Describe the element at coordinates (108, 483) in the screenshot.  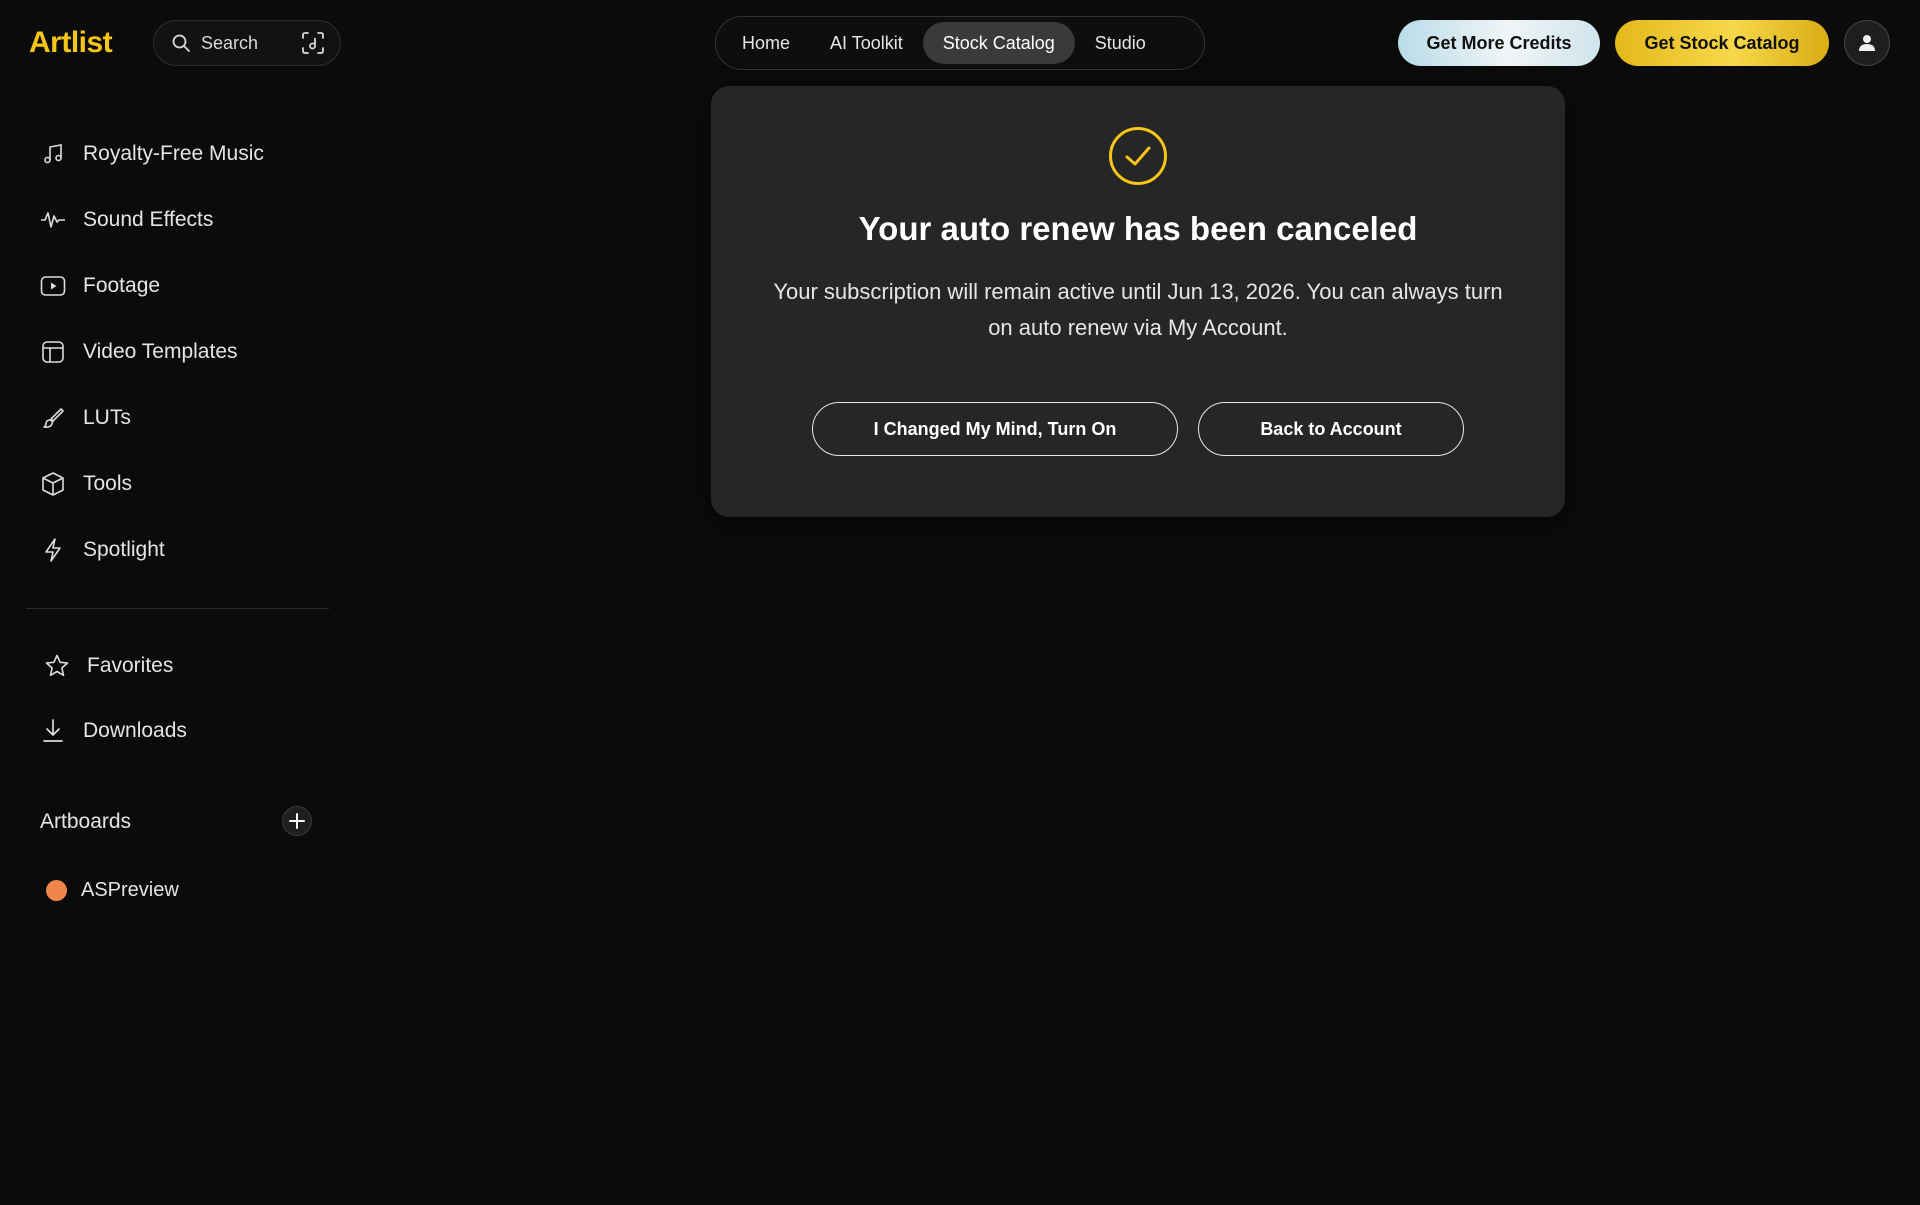
I see `sidebar-item-label: Tools` at that location.